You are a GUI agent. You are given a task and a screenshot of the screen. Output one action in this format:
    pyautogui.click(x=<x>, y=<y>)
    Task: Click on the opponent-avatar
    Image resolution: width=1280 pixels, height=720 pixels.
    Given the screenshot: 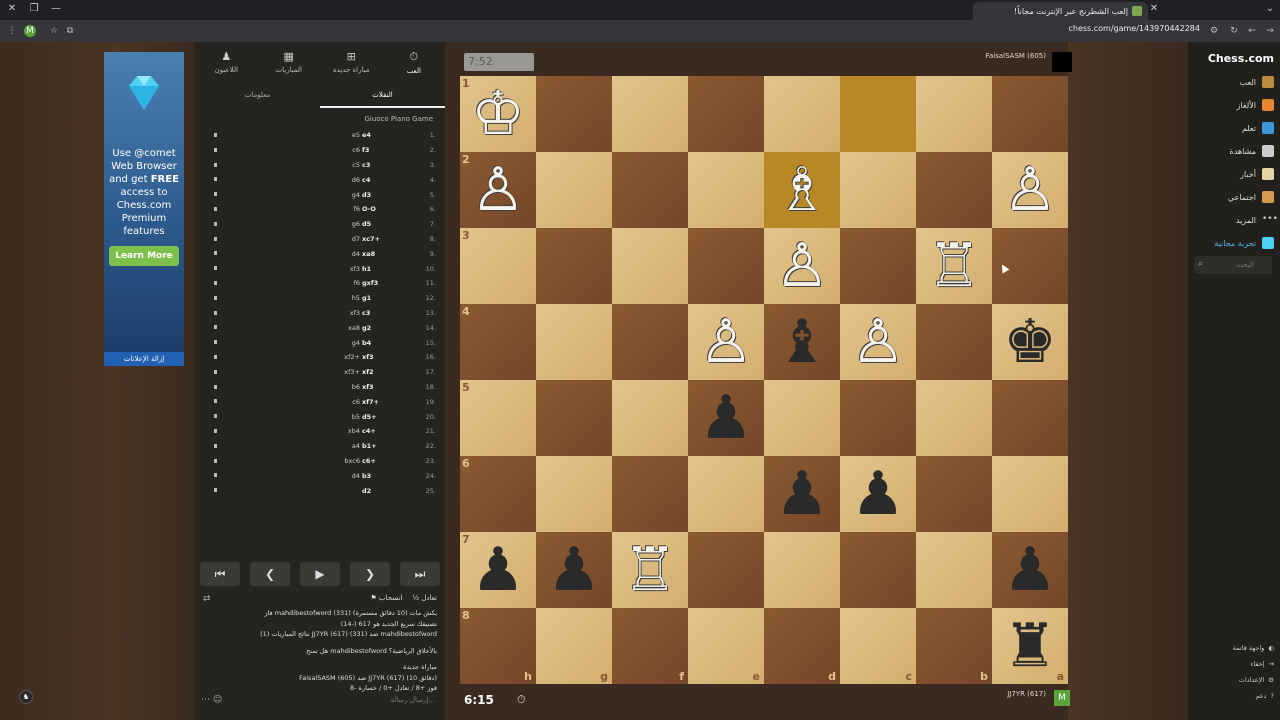 What is the action you would take?
    pyautogui.click(x=1062, y=62)
    